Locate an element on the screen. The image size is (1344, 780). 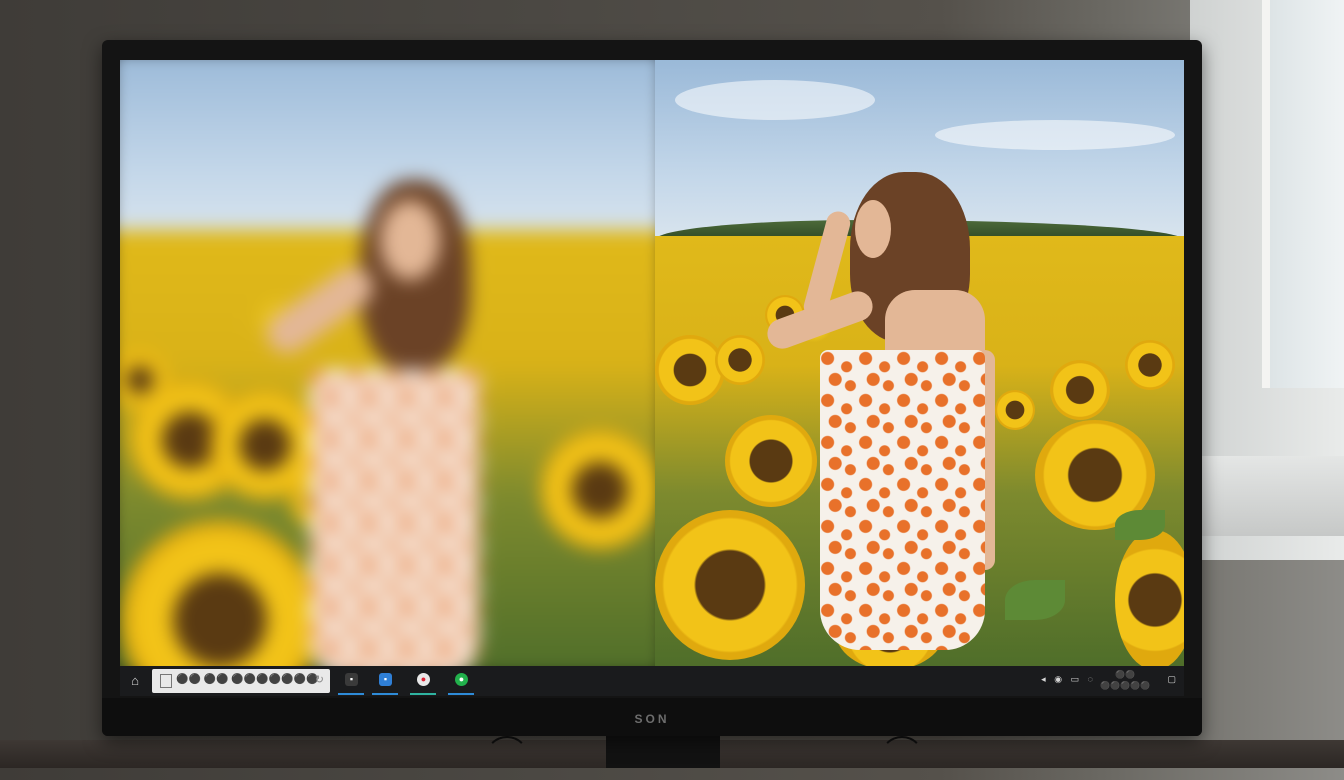
app-blue-icon: ▪ is located at coordinates (385, 679).